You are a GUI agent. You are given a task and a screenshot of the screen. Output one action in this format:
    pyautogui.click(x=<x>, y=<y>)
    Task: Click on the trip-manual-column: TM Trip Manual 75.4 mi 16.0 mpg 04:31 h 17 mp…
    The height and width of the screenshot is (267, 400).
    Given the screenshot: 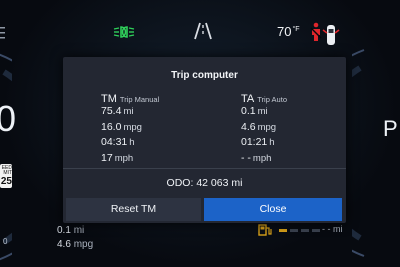 What is the action you would take?
    pyautogui.click(x=130, y=128)
    